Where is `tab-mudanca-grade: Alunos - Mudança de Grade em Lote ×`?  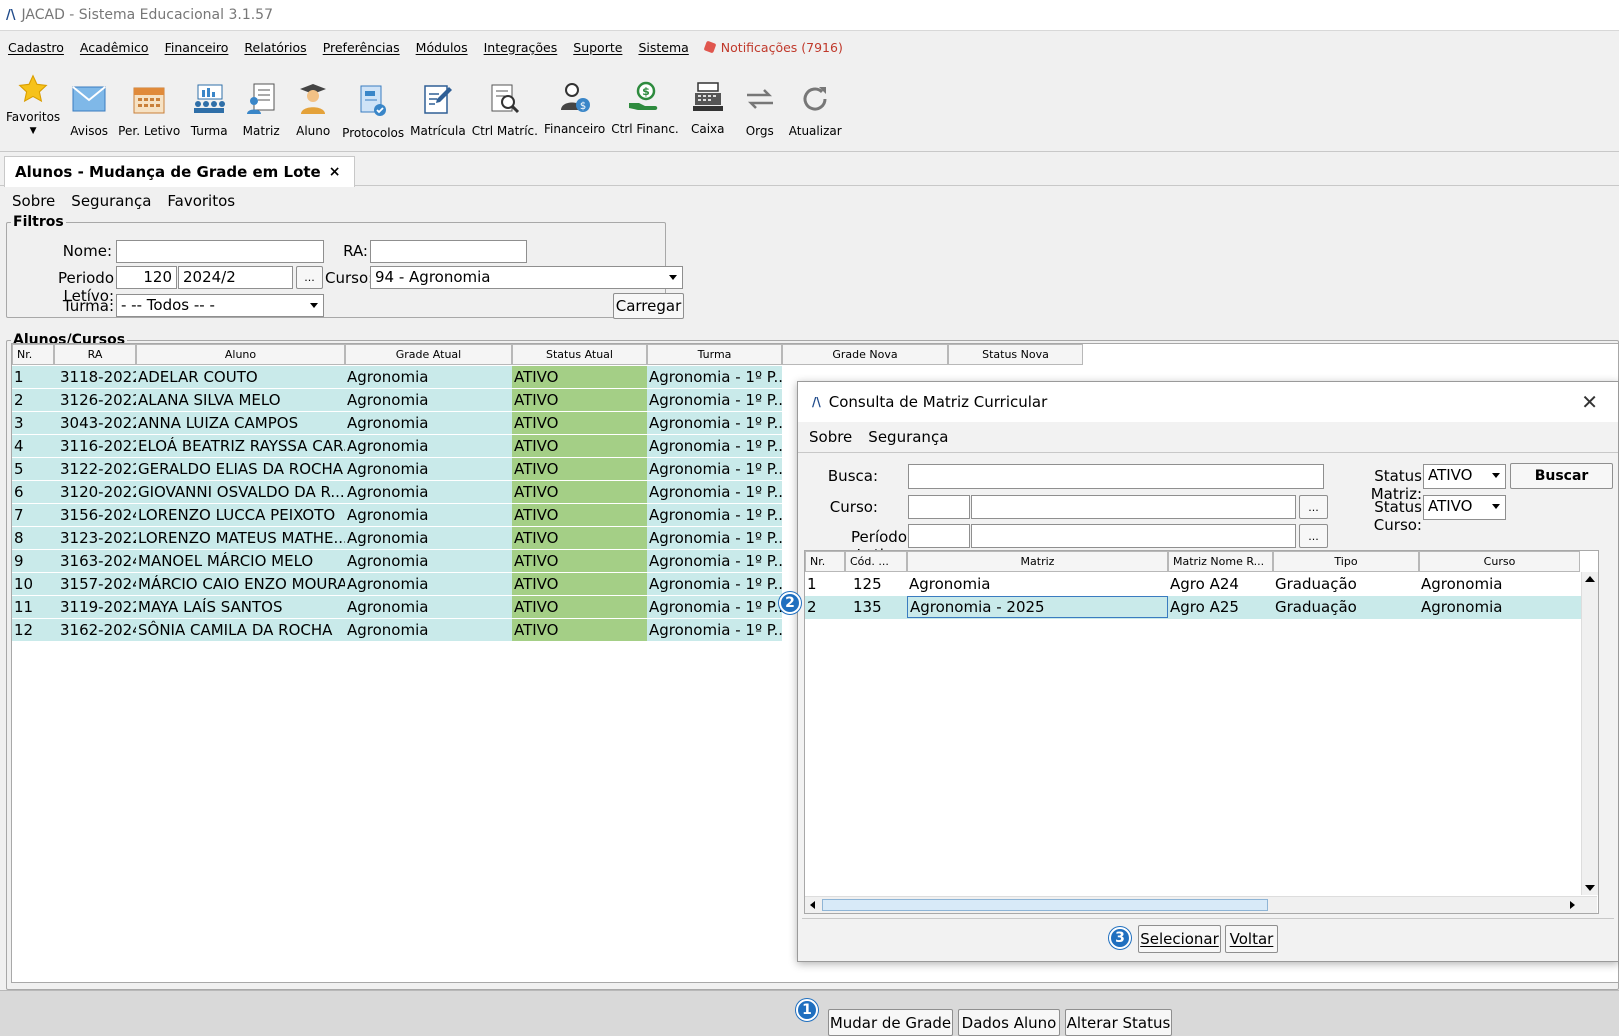 tab-mudanca-grade: Alunos - Mudança de Grade em Lote × is located at coordinates (180, 171).